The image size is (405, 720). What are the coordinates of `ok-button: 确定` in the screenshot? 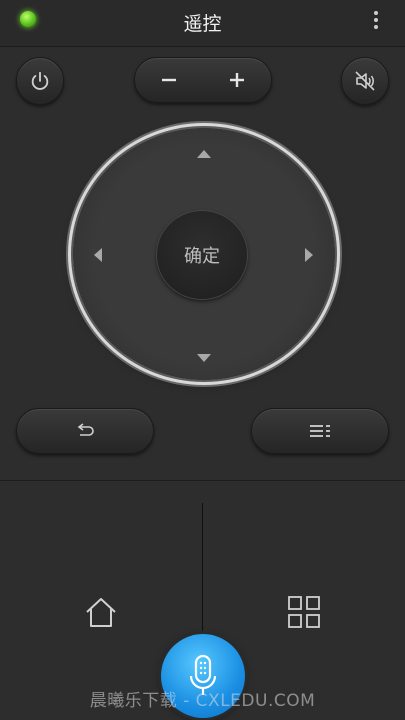 It's located at (202, 255).